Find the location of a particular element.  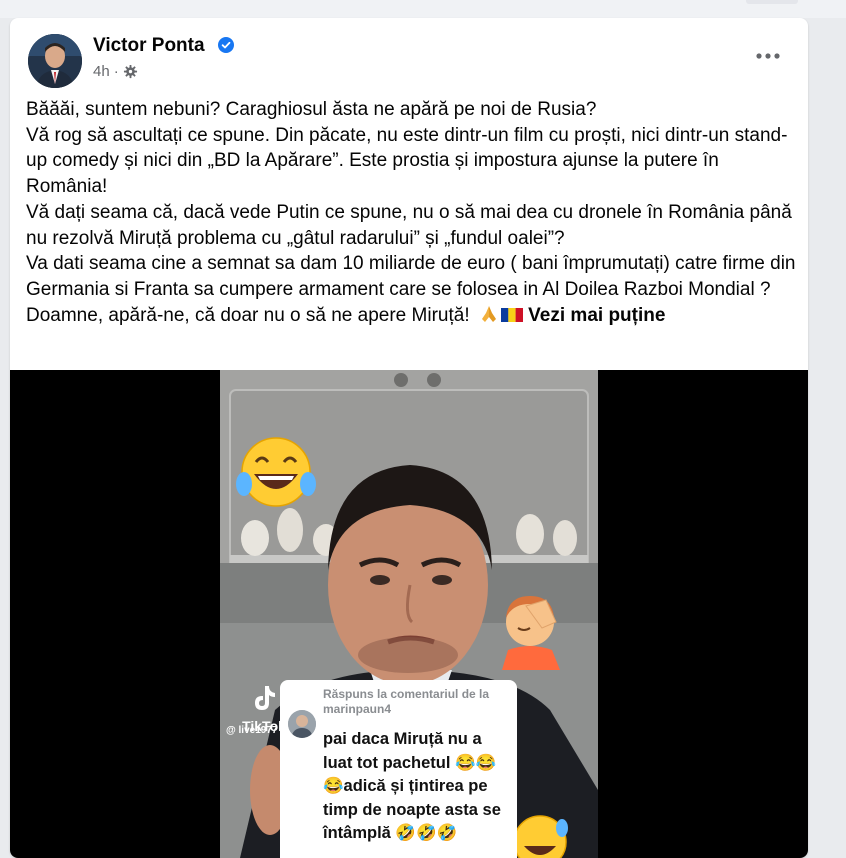

author-avatar is located at coordinates (55, 61).